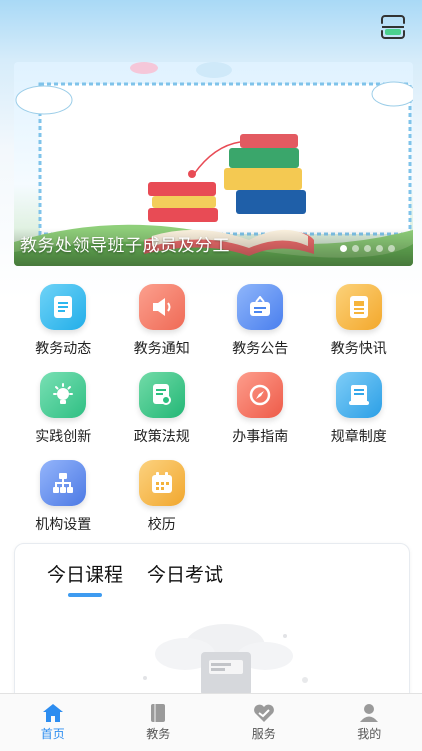 The image size is (422, 751). Describe the element at coordinates (158, 713) in the screenshot. I see `book-icon` at that location.